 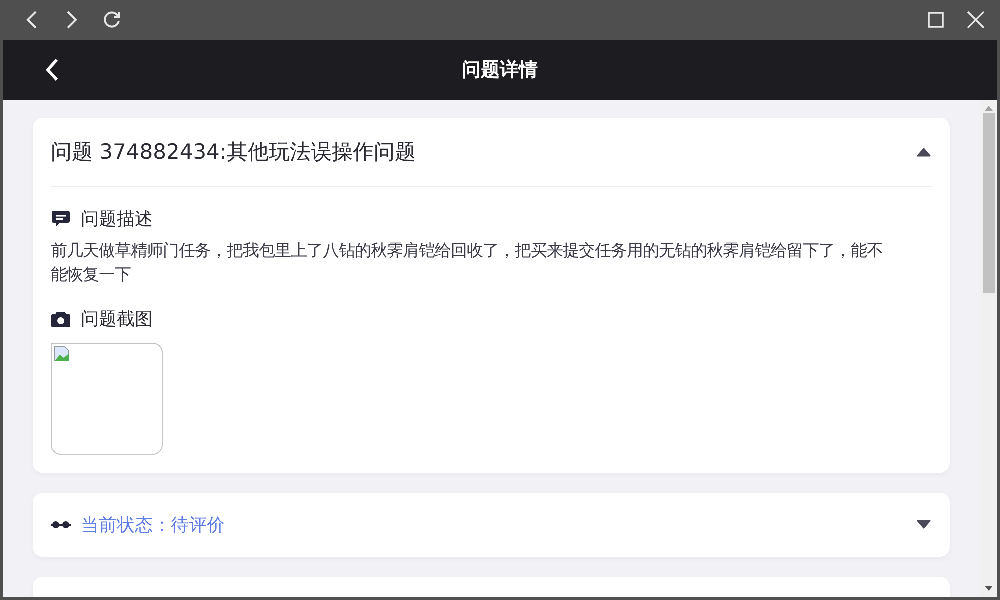 What do you see at coordinates (924, 525) in the screenshot?
I see `expand-button` at bounding box center [924, 525].